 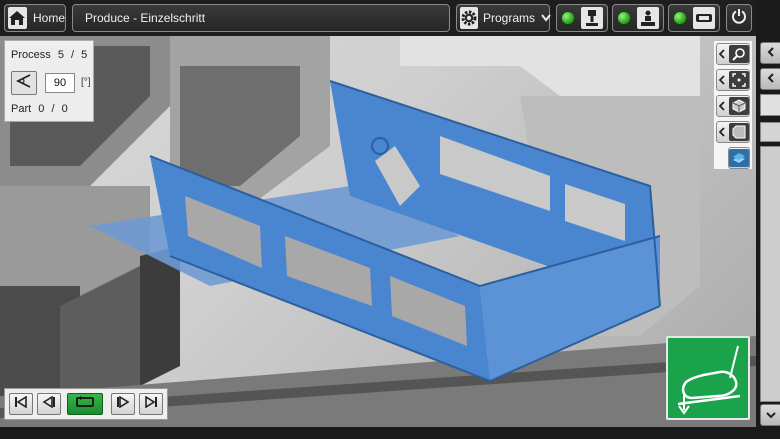 I want to click on fit-view-icon, so click(x=739, y=80).